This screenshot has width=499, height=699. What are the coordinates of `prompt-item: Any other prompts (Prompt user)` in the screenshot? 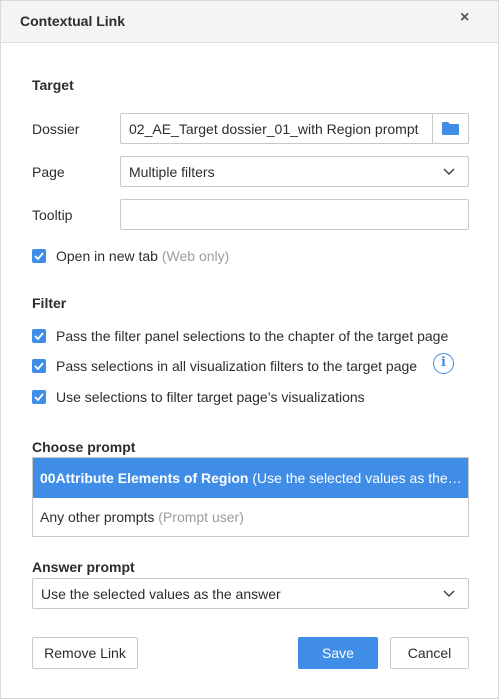 It's located at (250, 517).